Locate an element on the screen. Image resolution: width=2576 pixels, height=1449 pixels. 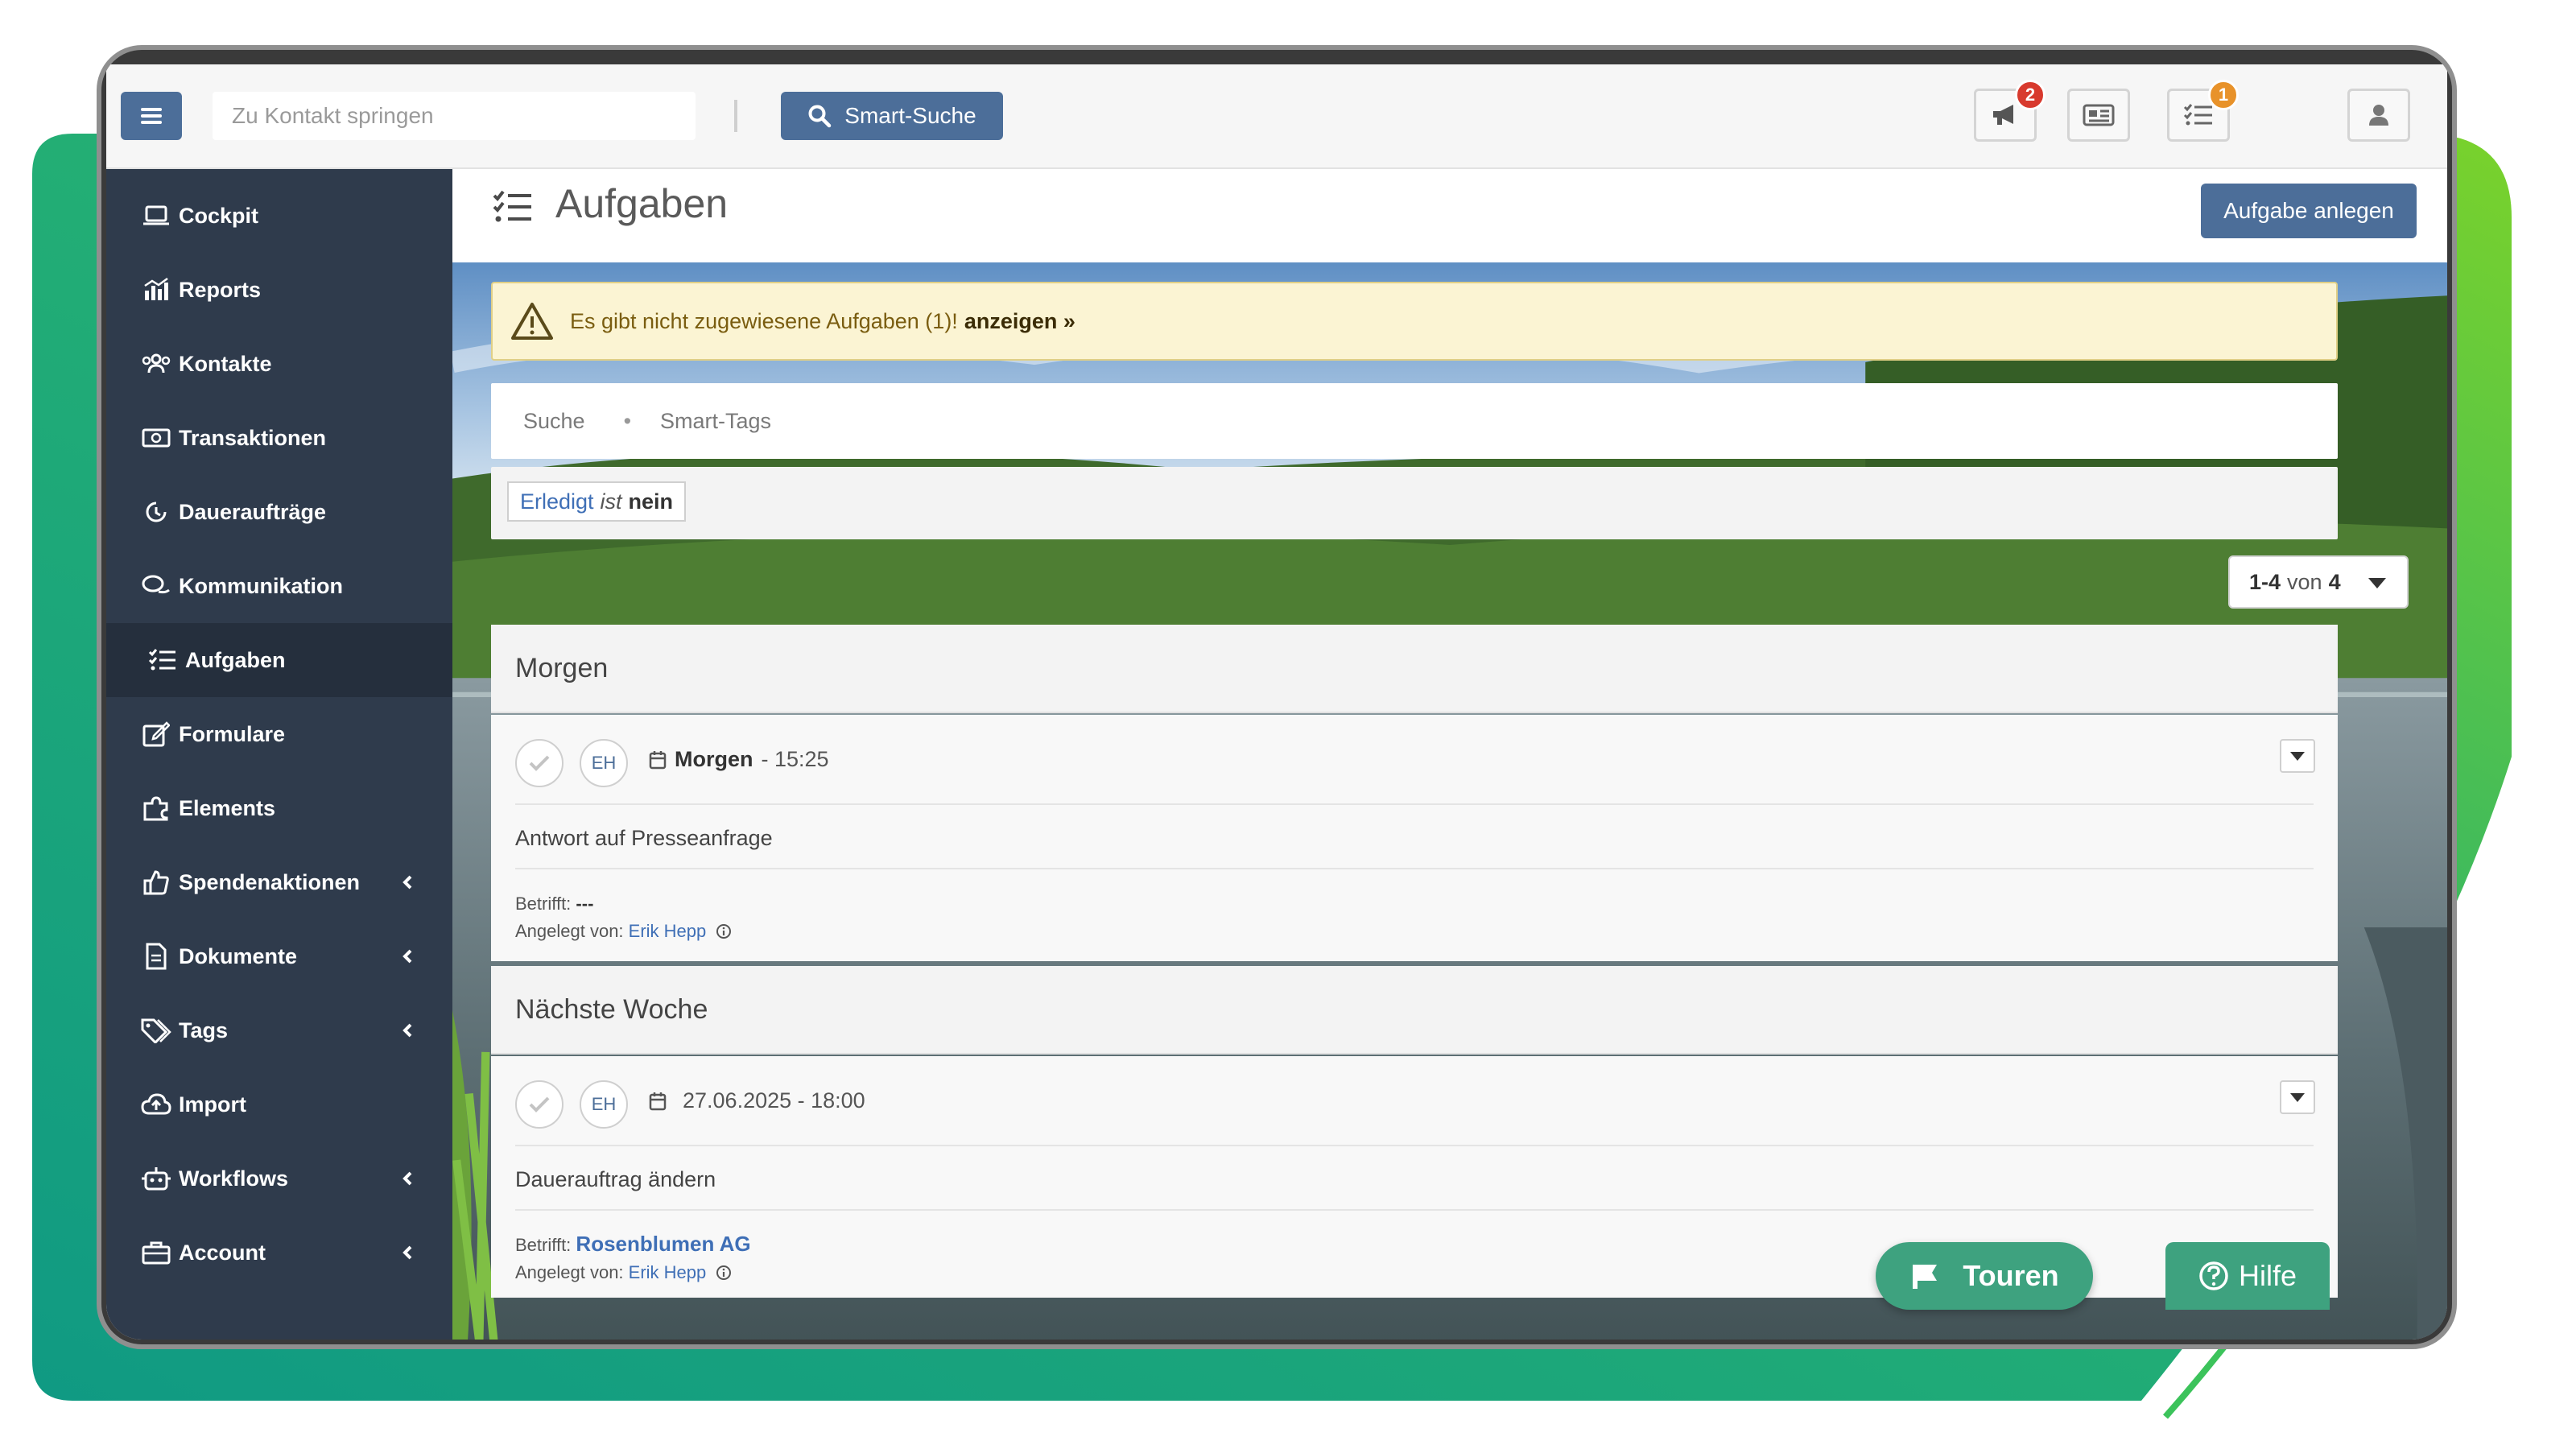
sidebar-item-label: Reports is located at coordinates (221, 289).